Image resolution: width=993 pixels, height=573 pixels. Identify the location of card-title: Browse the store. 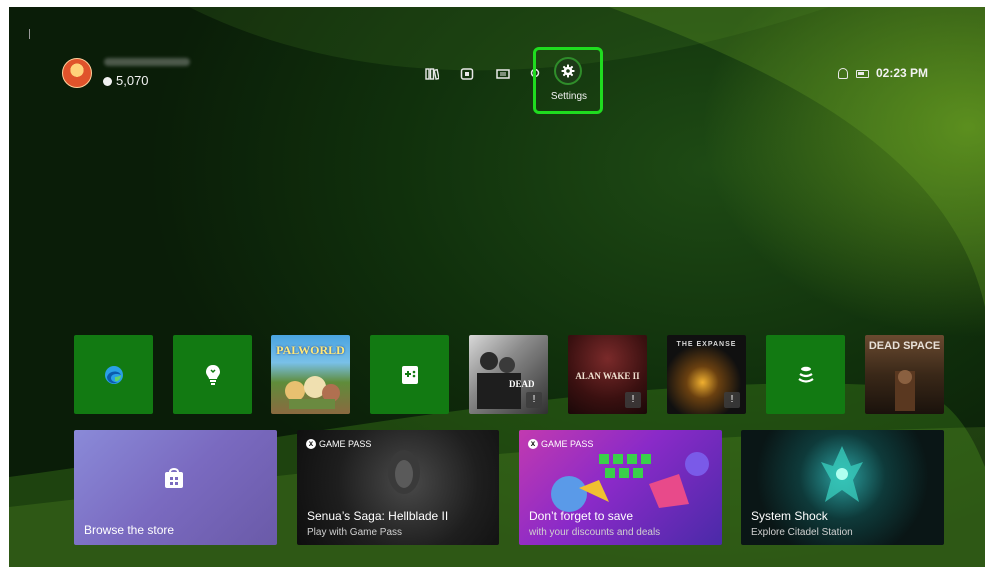
(129, 530).